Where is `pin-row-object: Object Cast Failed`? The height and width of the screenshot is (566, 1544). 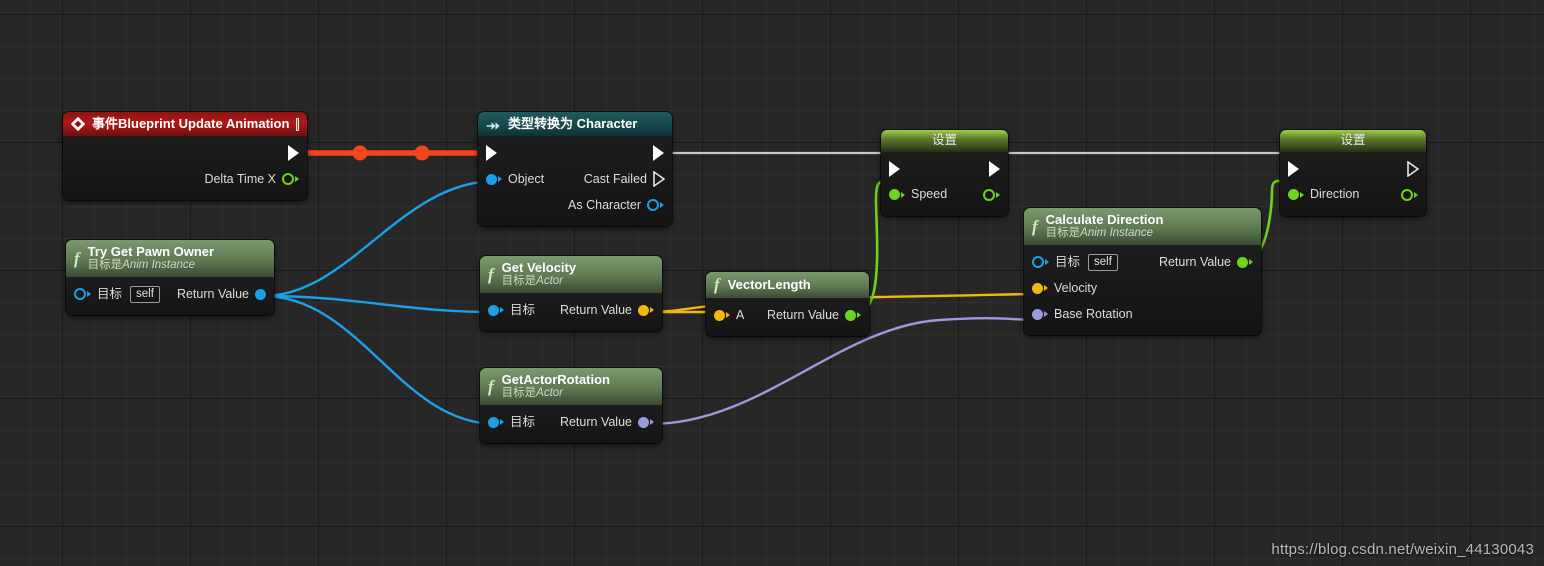 pin-row-object: Object Cast Failed is located at coordinates (575, 179).